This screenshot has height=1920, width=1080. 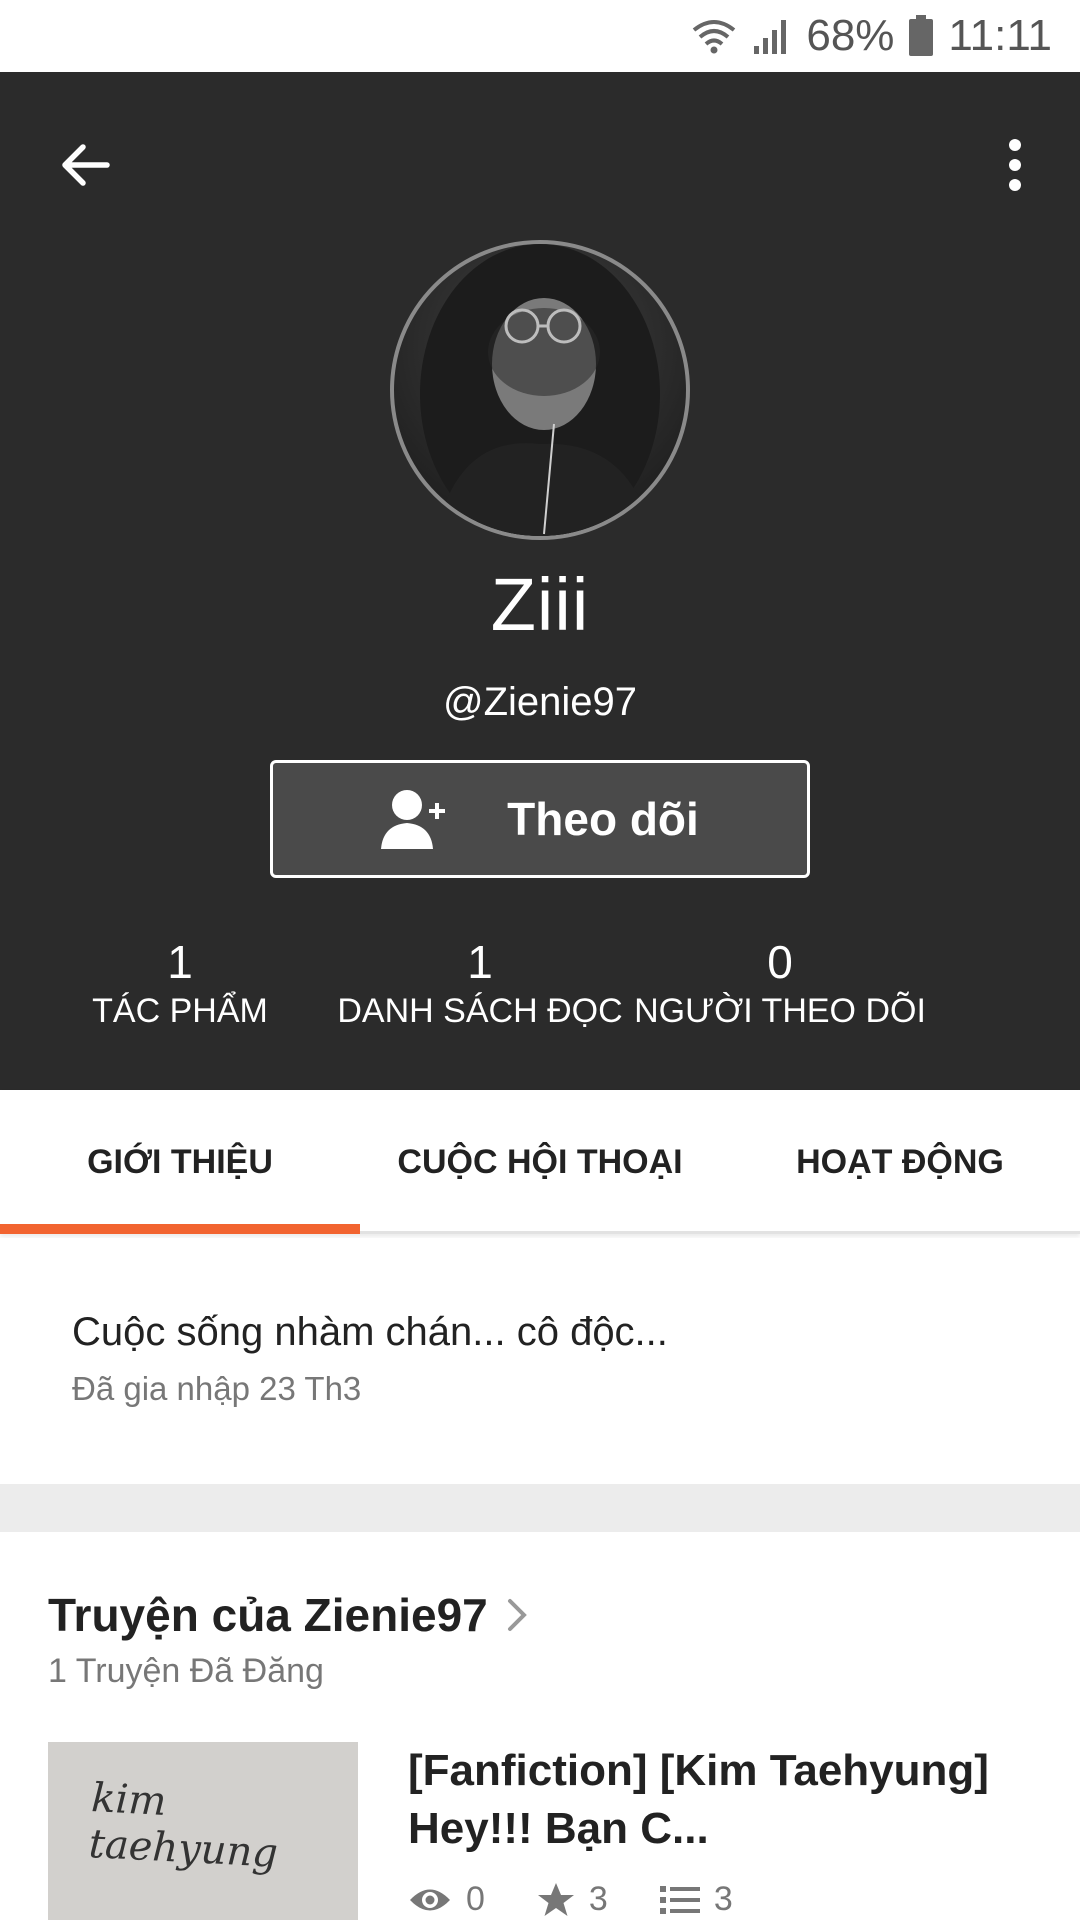 I want to click on chevron-right-icon, so click(x=517, y=1615).